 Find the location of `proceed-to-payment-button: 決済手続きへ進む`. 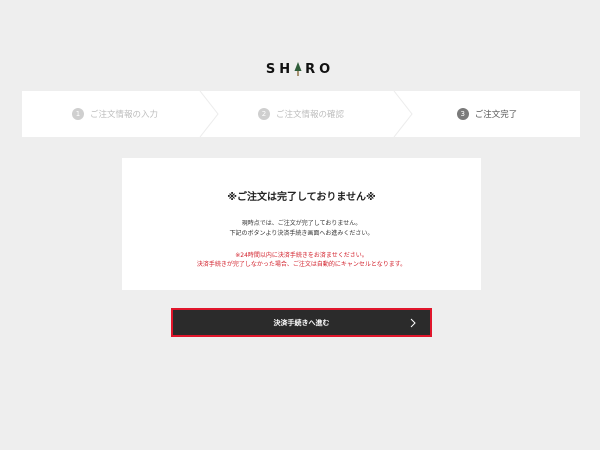

proceed-to-payment-button: 決済手続きへ進む is located at coordinates (301, 322).